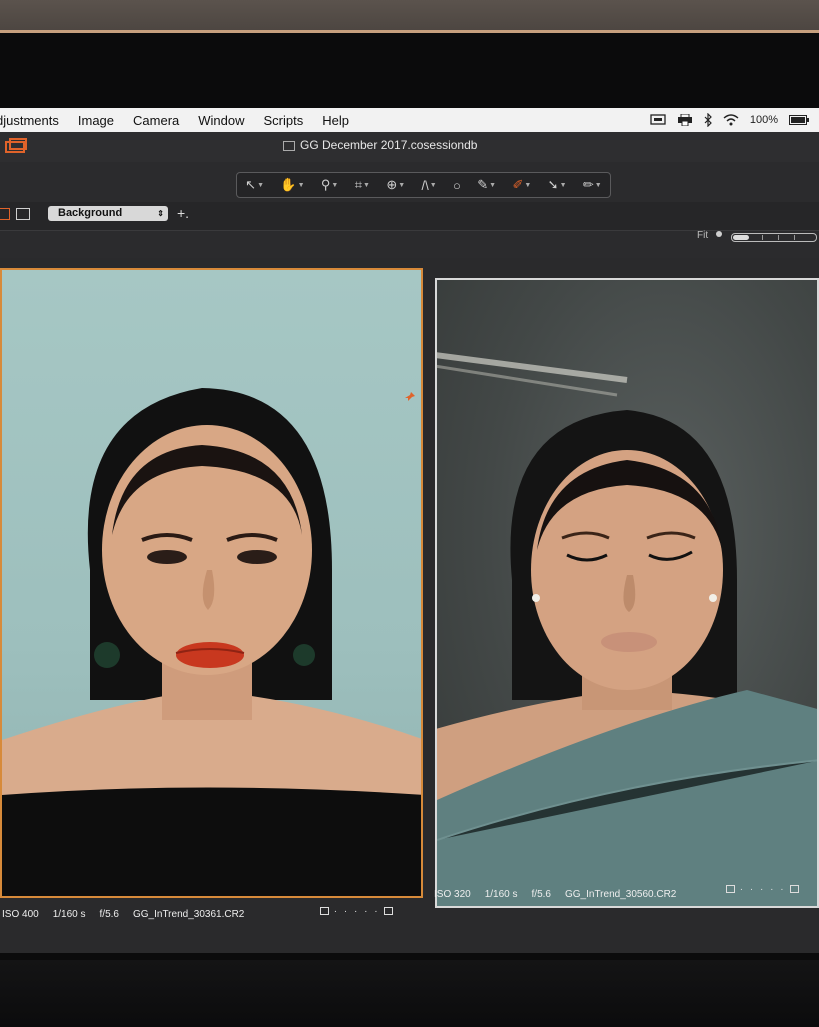 This screenshot has width=819, height=1027. Describe the element at coordinates (335, 120) in the screenshot. I see `menu-help: Help` at that location.